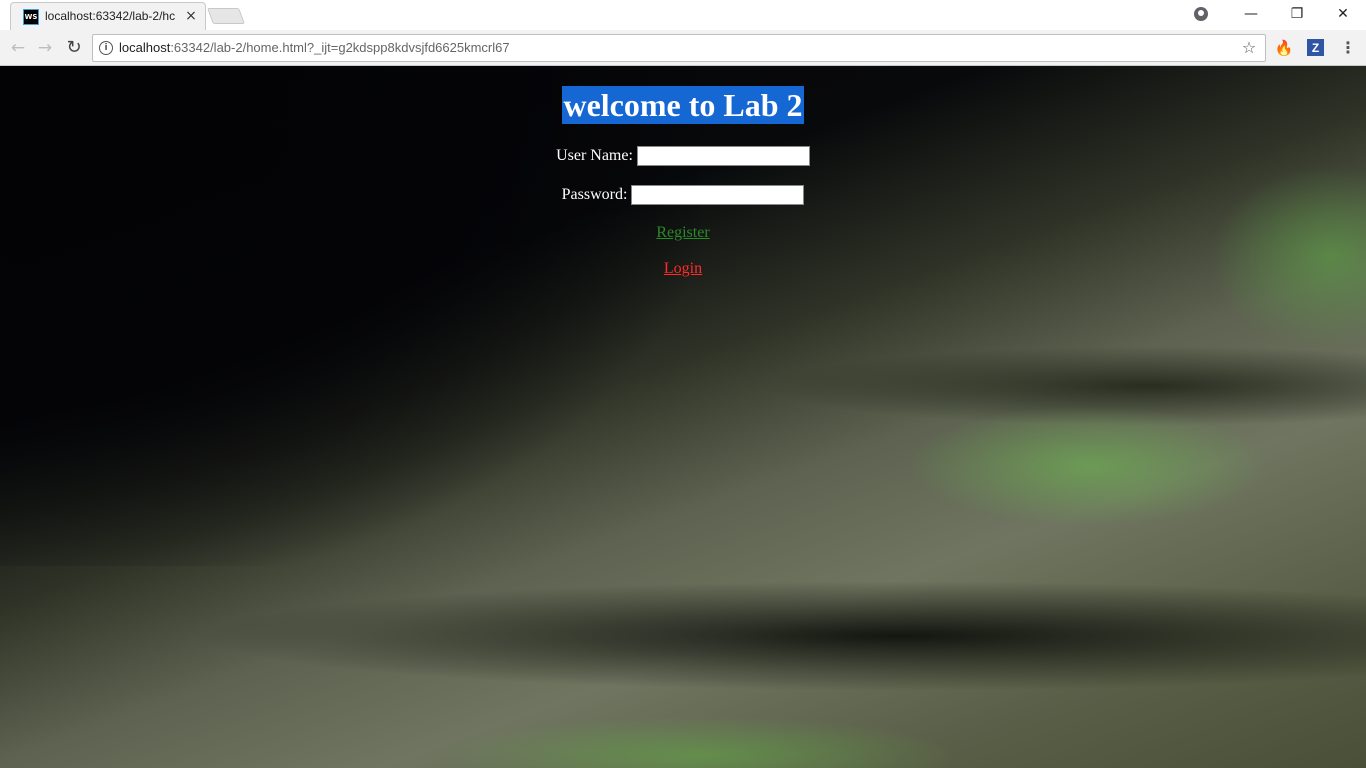 The height and width of the screenshot is (768, 1366). I want to click on z-extension-icon: Z, so click(1315, 47).